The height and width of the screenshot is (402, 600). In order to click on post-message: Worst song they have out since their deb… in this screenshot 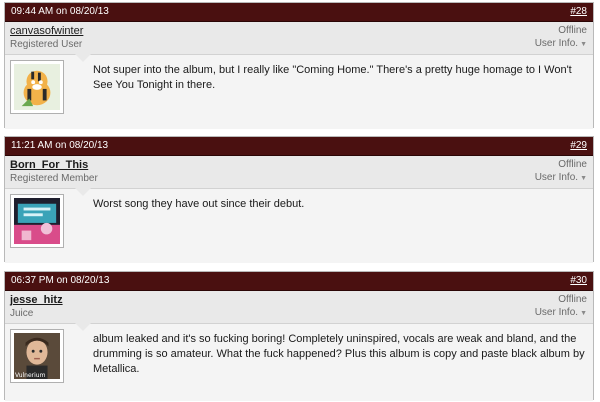, I will do `click(199, 204)`.